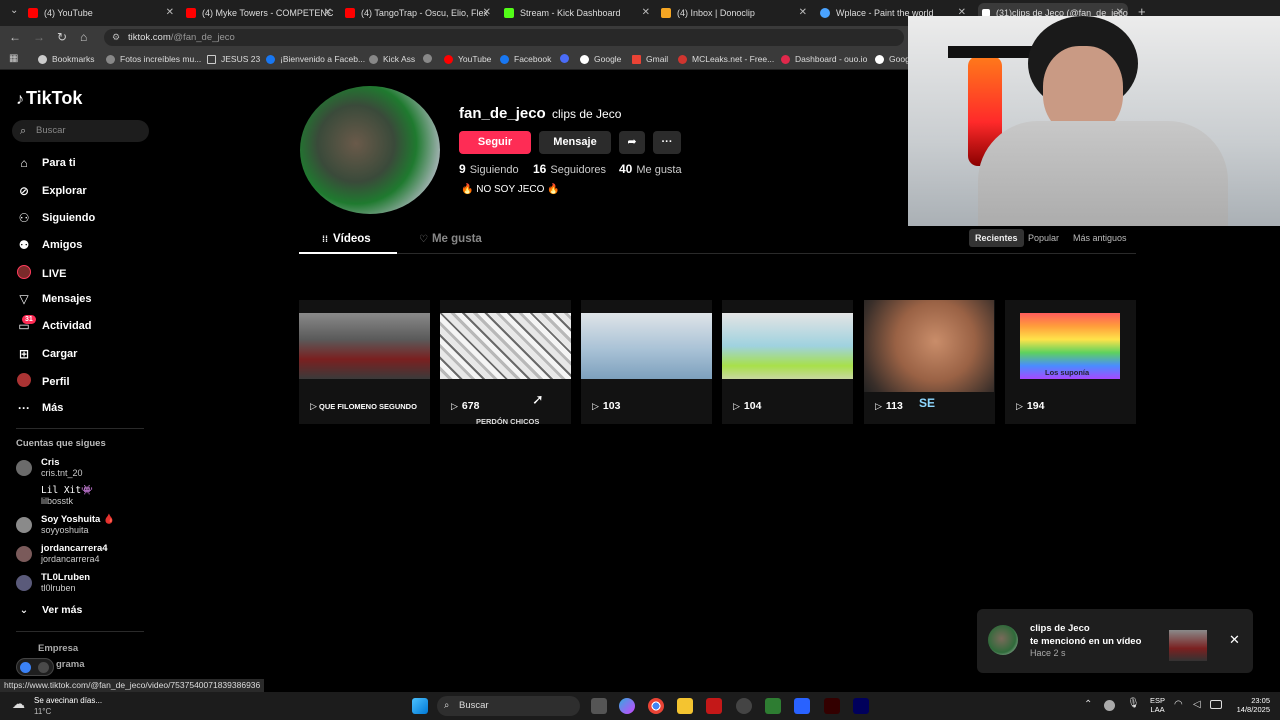 The image size is (1280, 720). What do you see at coordinates (996, 238) in the screenshot?
I see `sort-recientes: Recientes` at bounding box center [996, 238].